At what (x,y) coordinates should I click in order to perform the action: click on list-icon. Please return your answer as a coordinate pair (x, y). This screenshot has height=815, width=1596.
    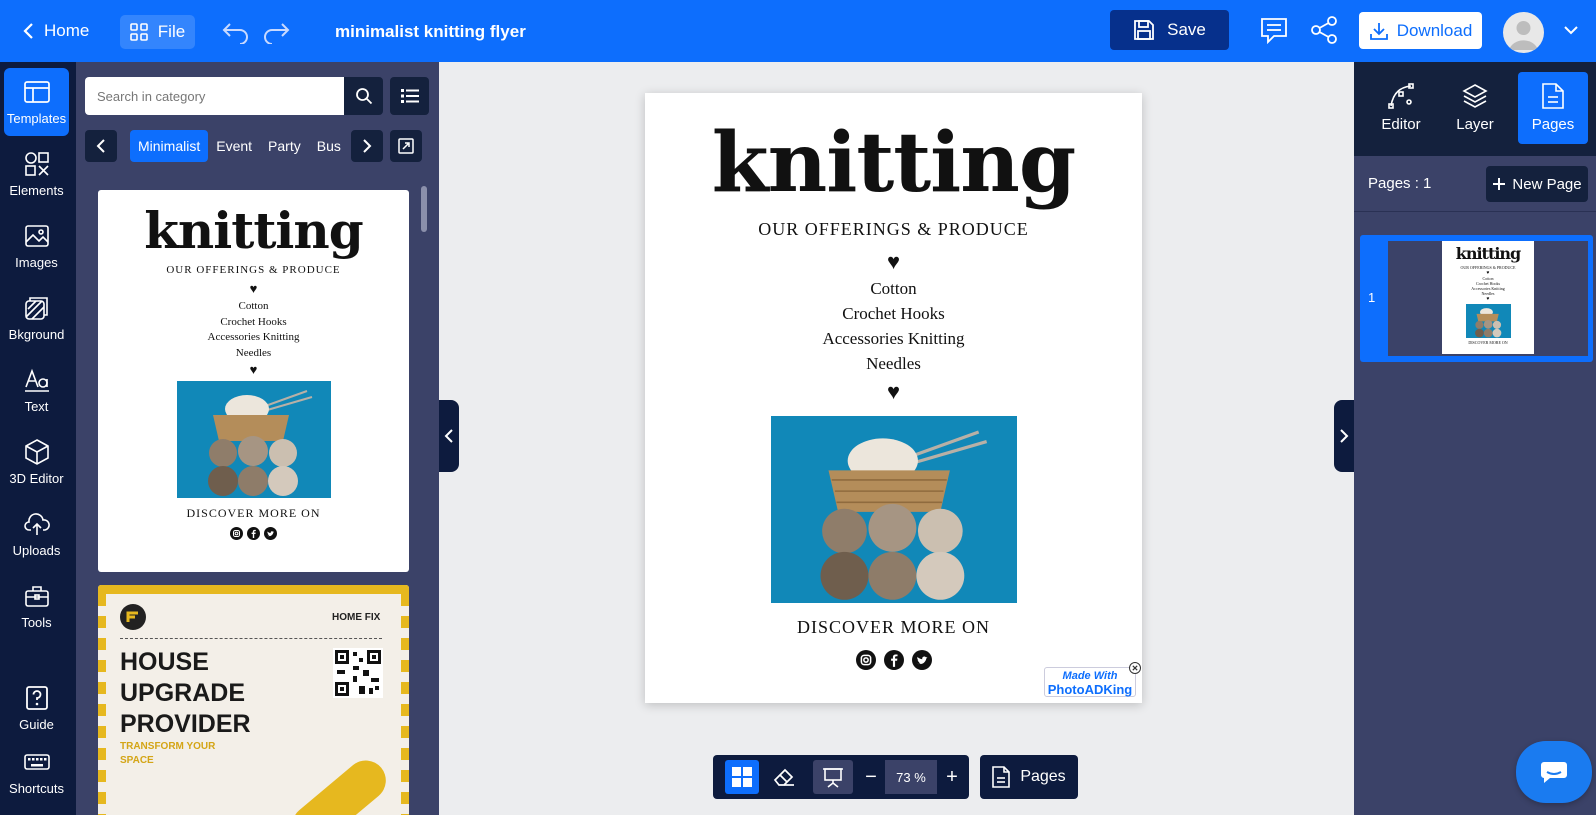
    Looking at the image, I should click on (409, 96).